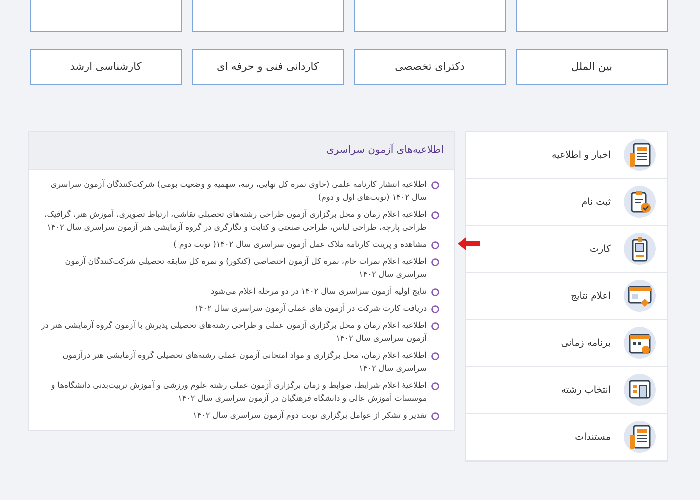  I want to click on notice-link: دریافت کارت شرکت در آزمون های عملی آزمون سراسری سال ۱۴۰۲, so click(310, 308).